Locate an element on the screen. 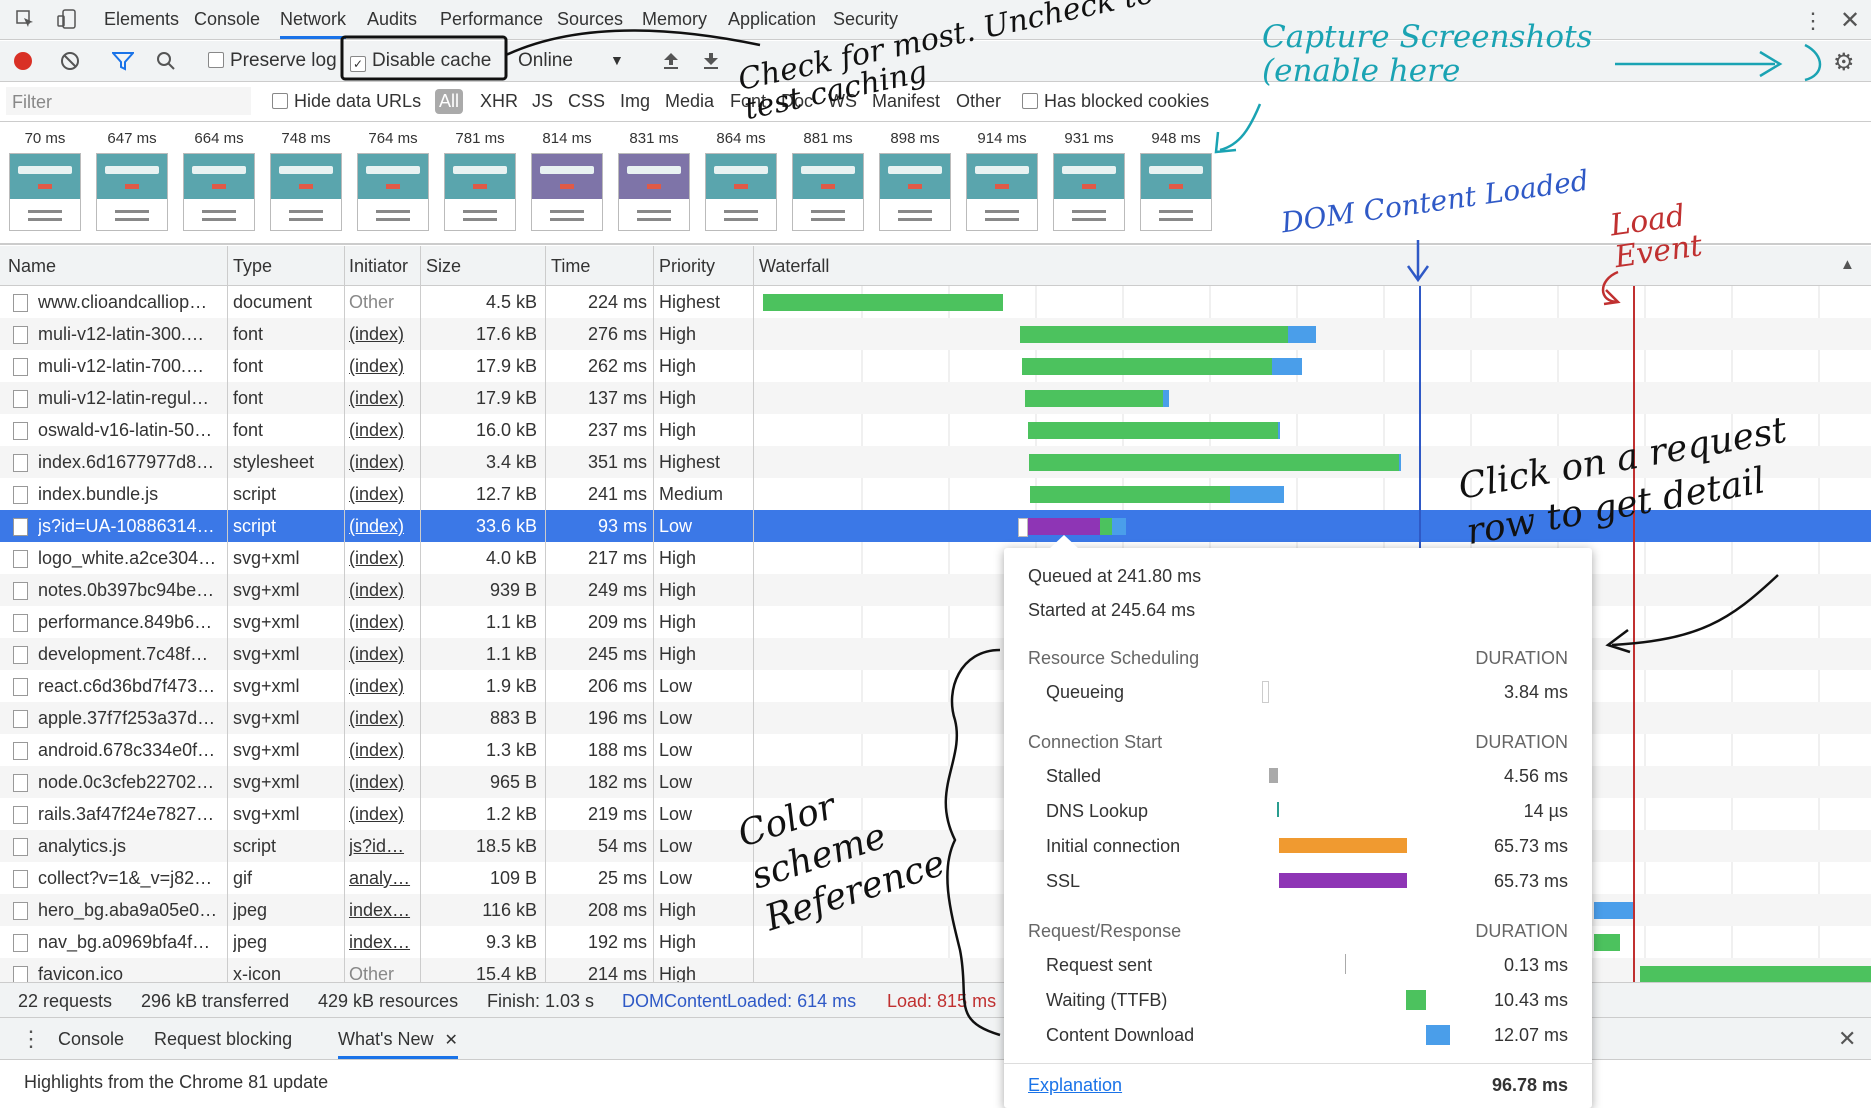 The image size is (1871, 1108). filter-icon is located at coordinates (123, 64).